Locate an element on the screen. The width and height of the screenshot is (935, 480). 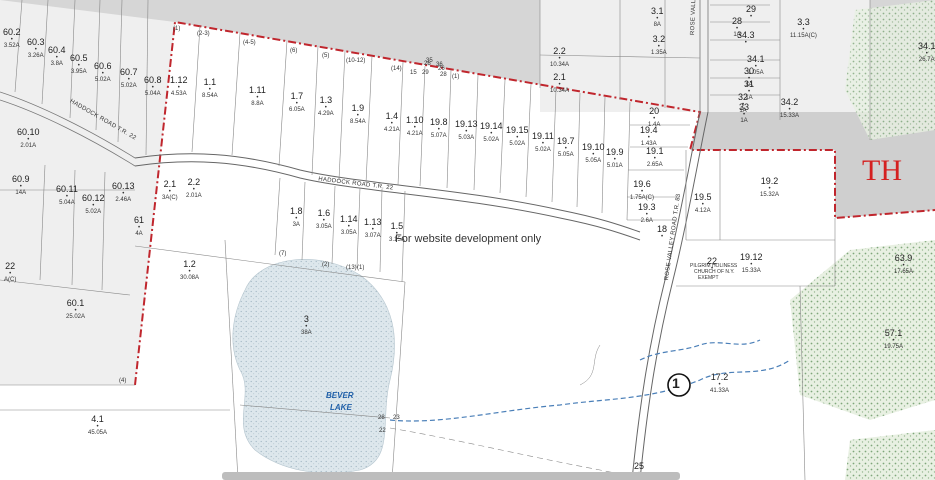
church-line3: EXEMPT is located at coordinates (708, 278).